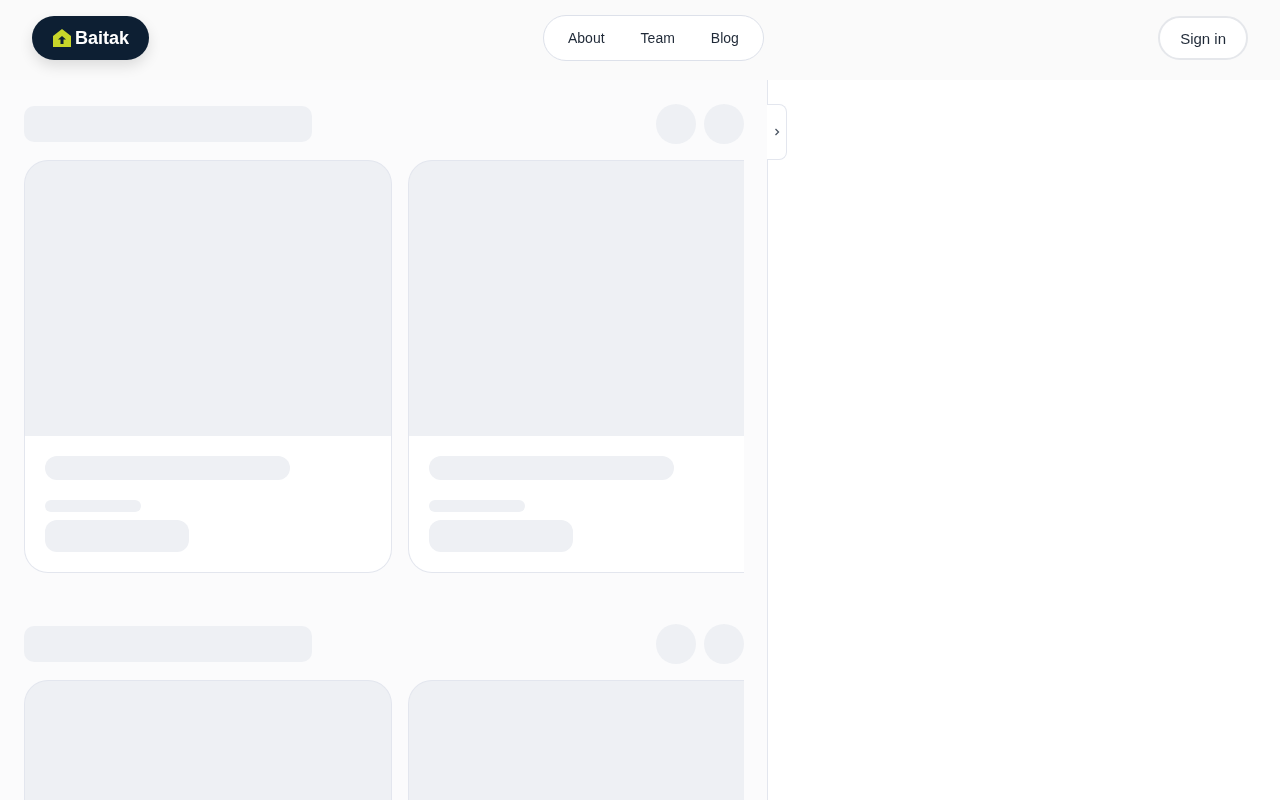  What do you see at coordinates (657, 38) in the screenshot?
I see `nav-link: Team` at bounding box center [657, 38].